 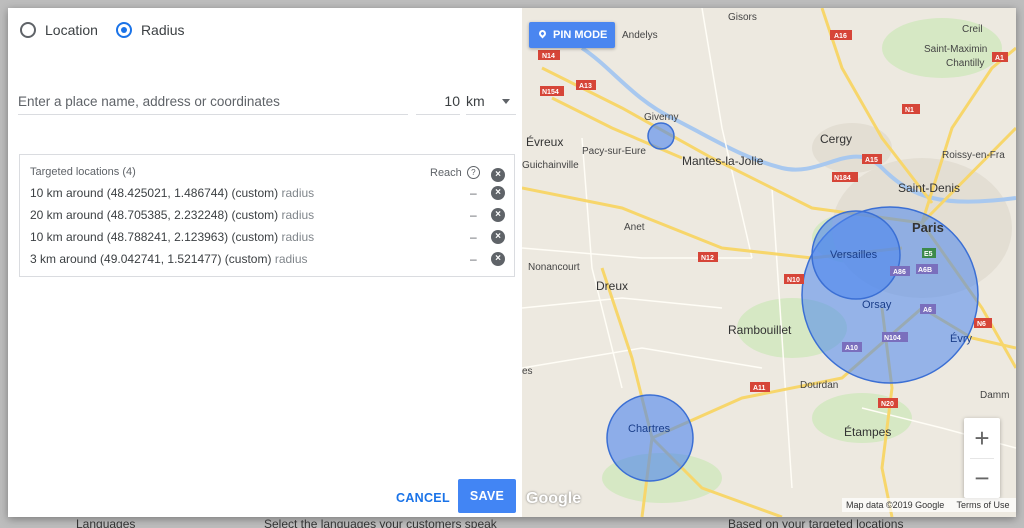 I want to click on unit-select: km, so click(x=491, y=101).